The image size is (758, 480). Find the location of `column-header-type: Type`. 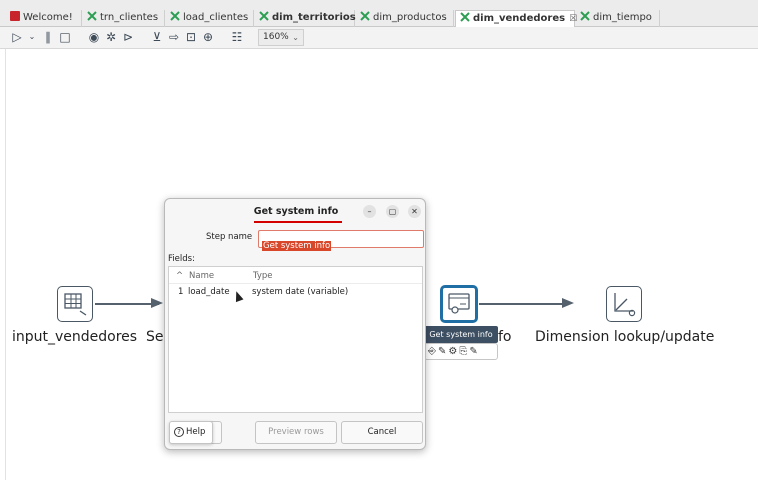

column-header-type: Type is located at coordinates (263, 276).